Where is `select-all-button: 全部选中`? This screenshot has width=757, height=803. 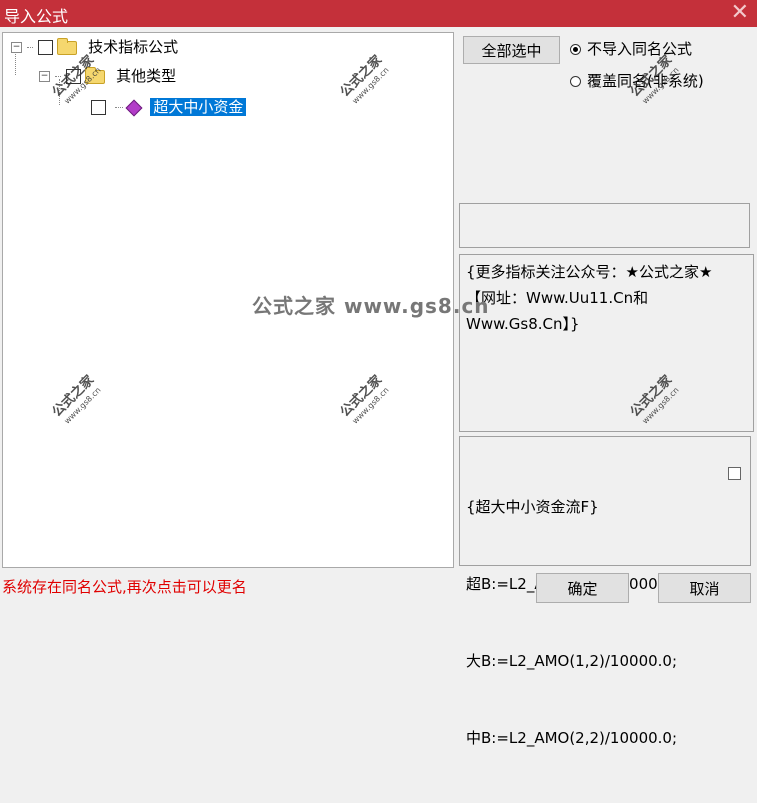 select-all-button: 全部选中 is located at coordinates (511, 50).